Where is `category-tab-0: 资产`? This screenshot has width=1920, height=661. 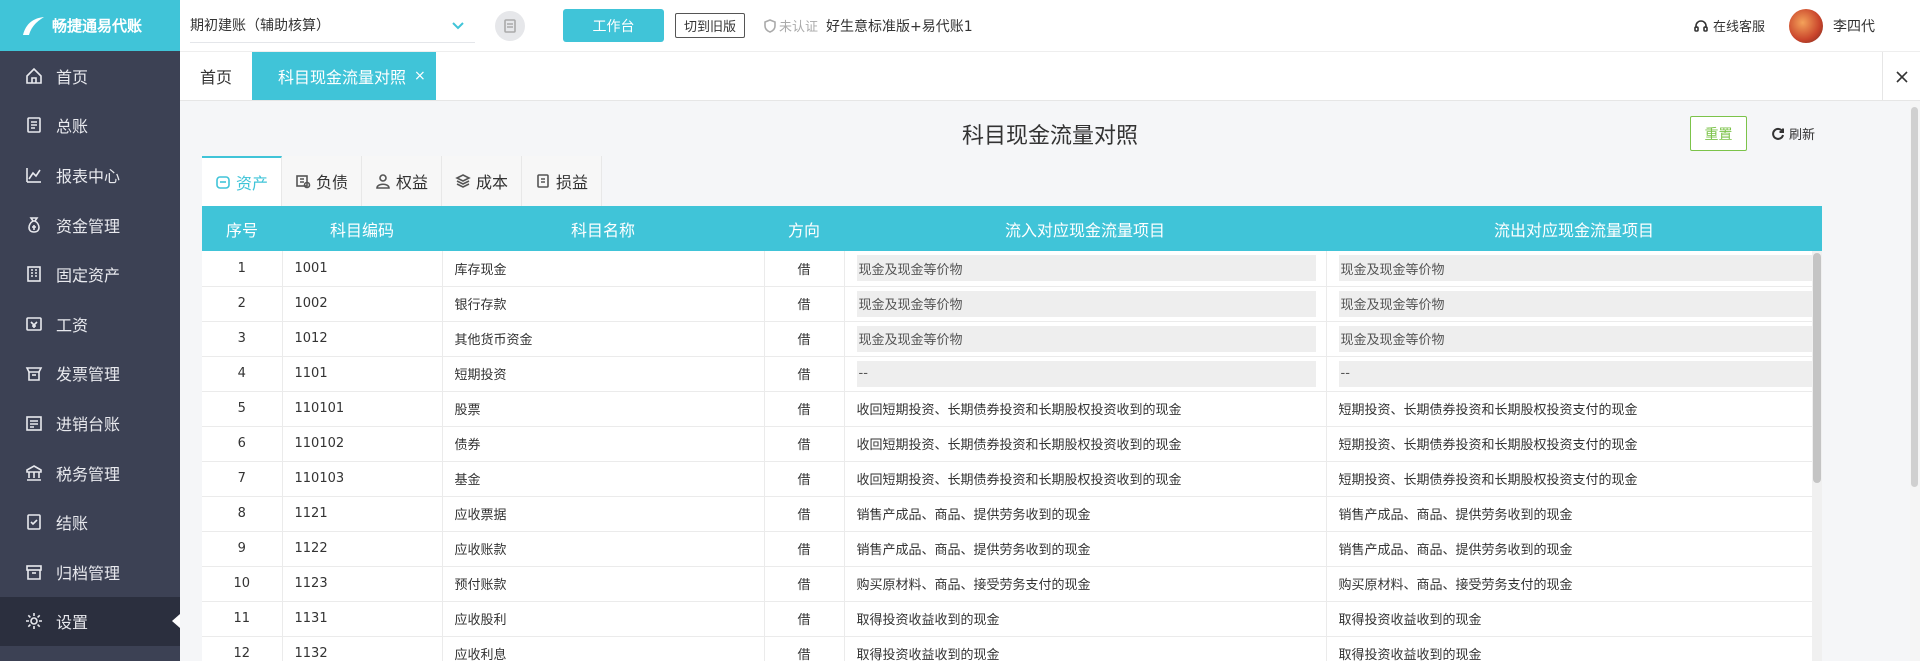
category-tab-0: 资产 is located at coordinates (242, 181).